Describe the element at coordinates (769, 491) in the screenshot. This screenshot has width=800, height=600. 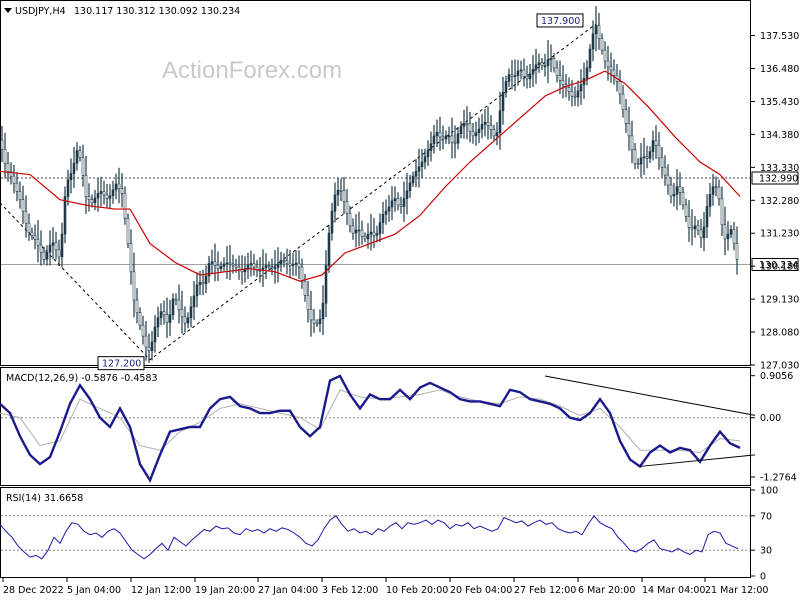
I see `rsi-y-tick-label: 100` at that location.